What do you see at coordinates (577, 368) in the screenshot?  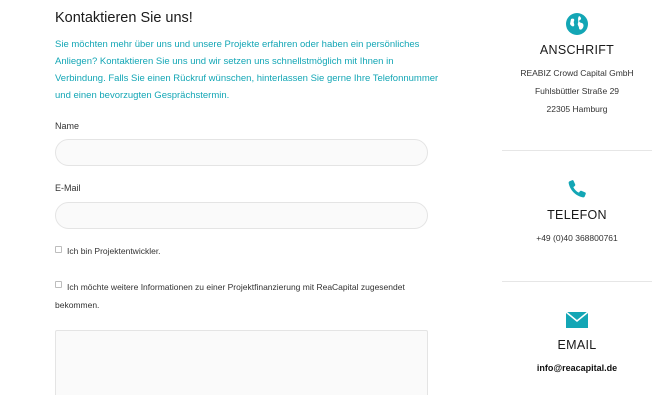 I see `email-link: info@reacapital.de` at bounding box center [577, 368].